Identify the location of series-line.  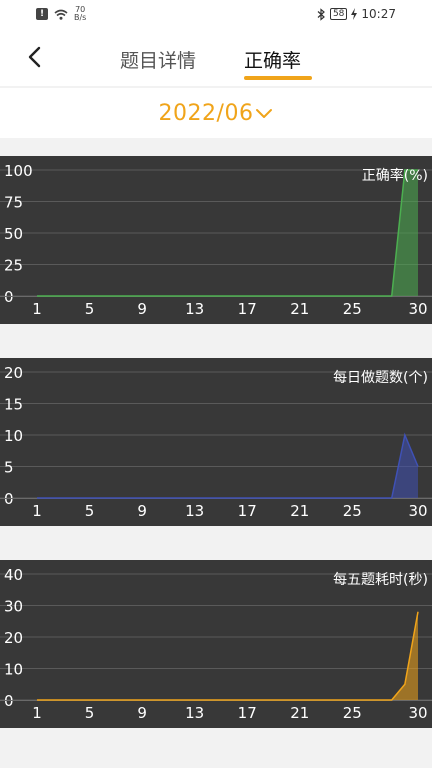
(228, 656).